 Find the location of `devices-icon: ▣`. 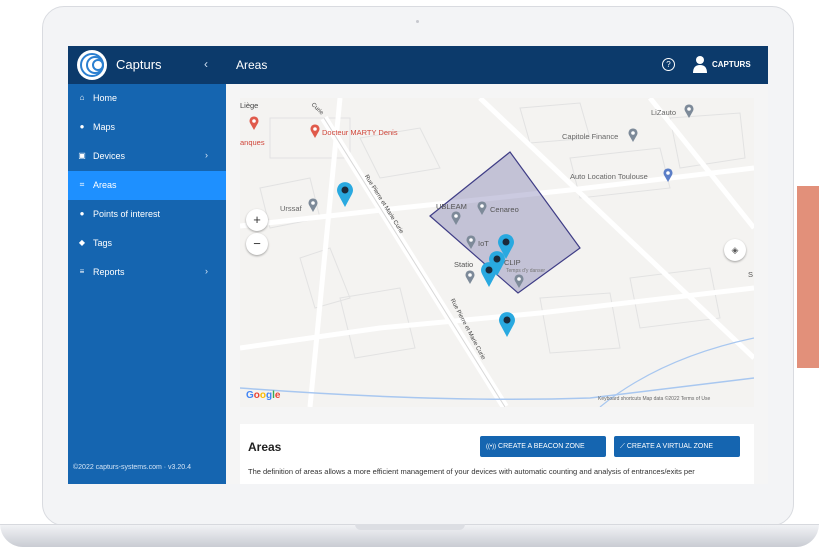

devices-icon: ▣ is located at coordinates (82, 155).